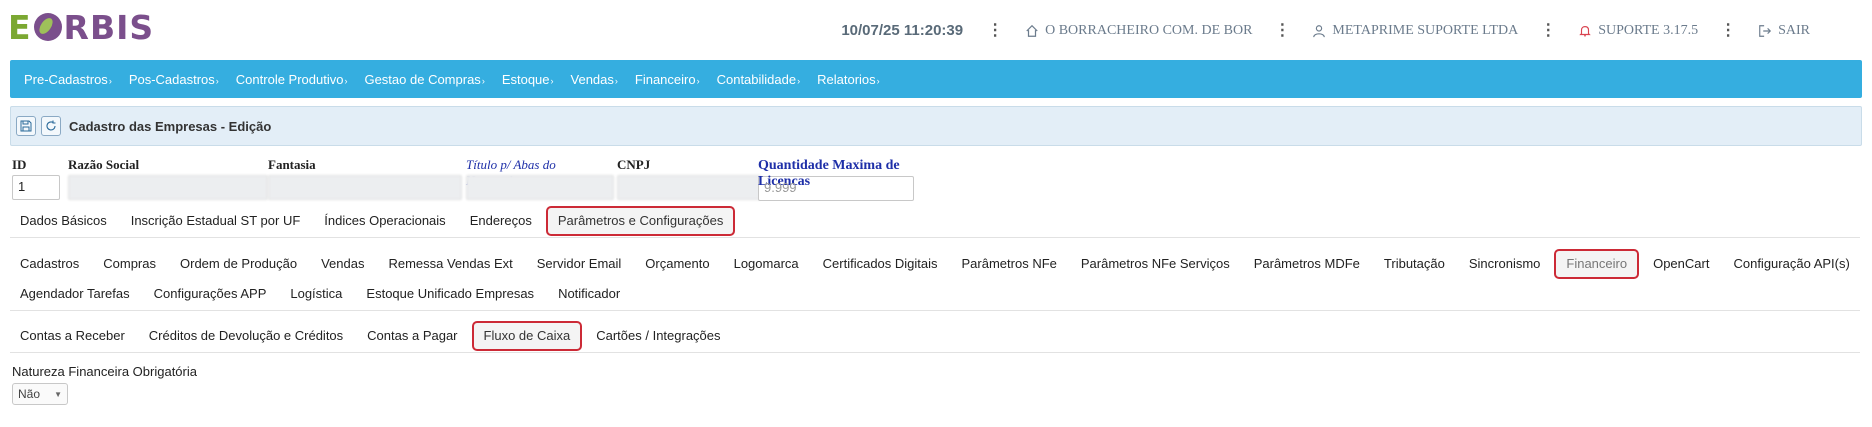  I want to click on tab-ordem-producao: Ordem de Produção, so click(238, 264).